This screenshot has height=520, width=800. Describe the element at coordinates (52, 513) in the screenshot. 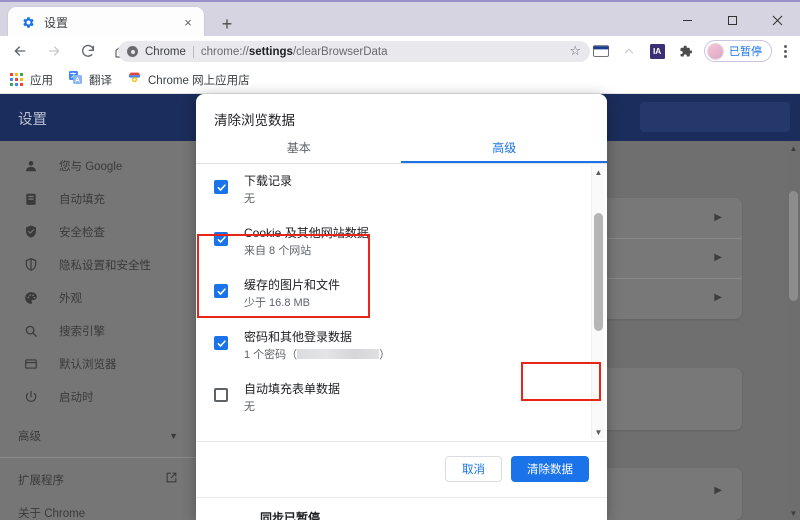

I see `sidebar-item-label: 关于 Chrome` at that location.